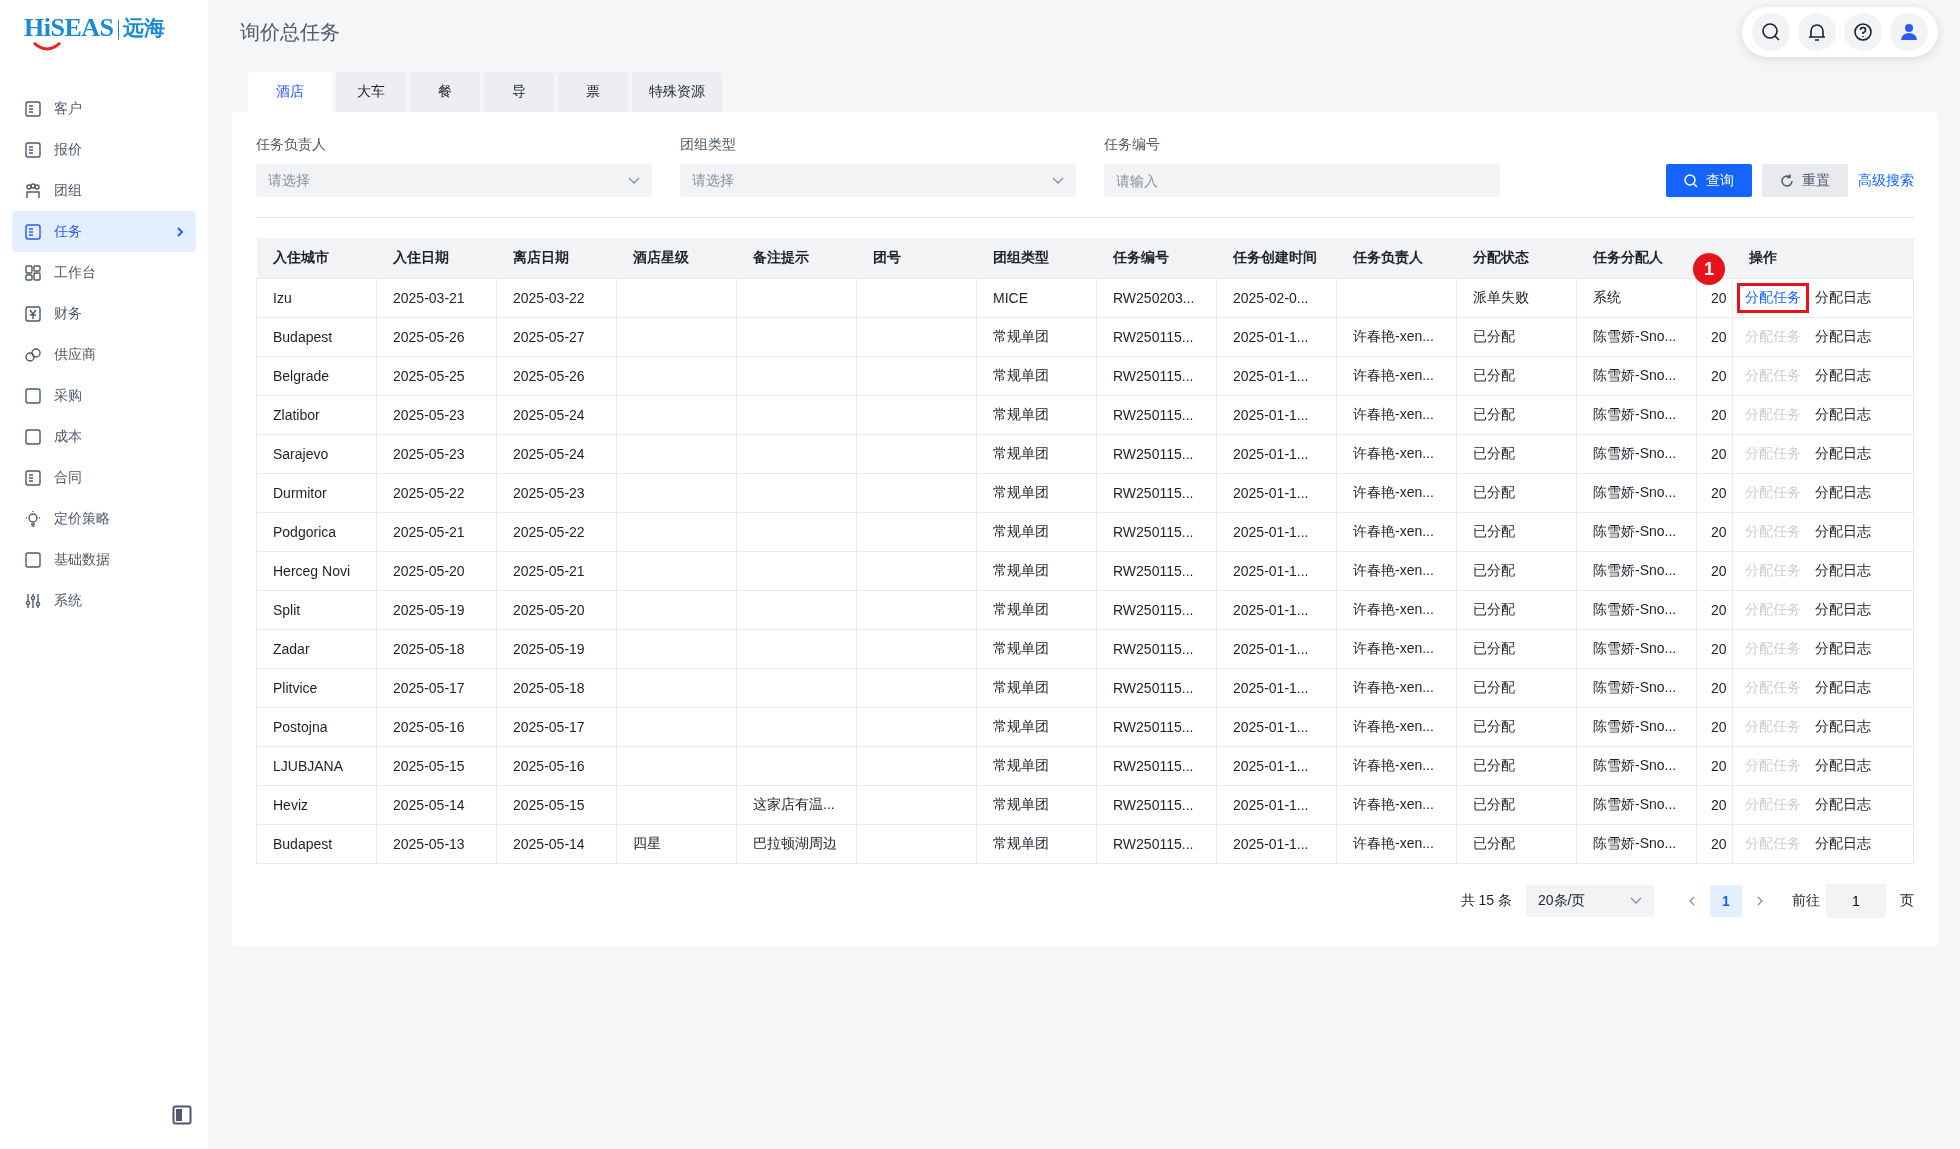  I want to click on table-cell: 2025-05-23, so click(429, 415).